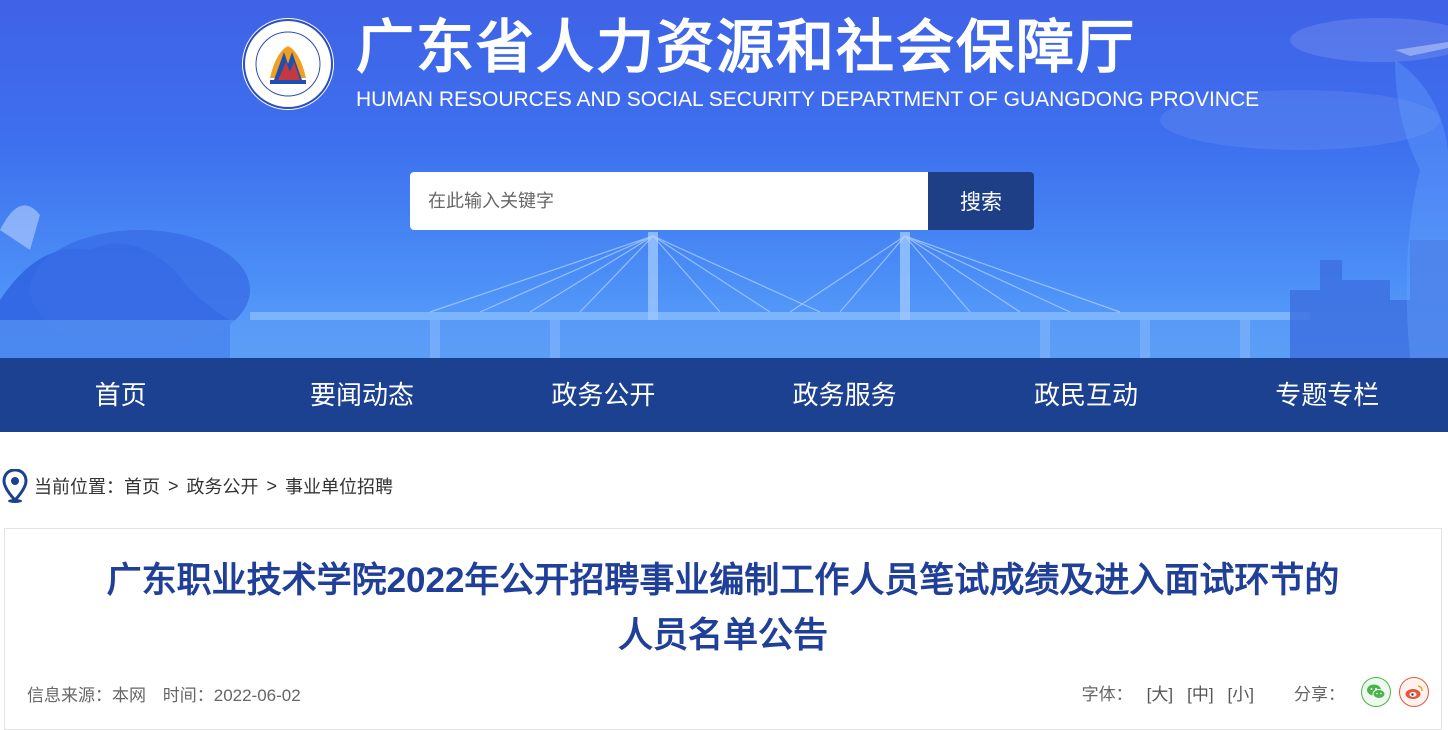  I want to click on wechat-icon, so click(1376, 692).